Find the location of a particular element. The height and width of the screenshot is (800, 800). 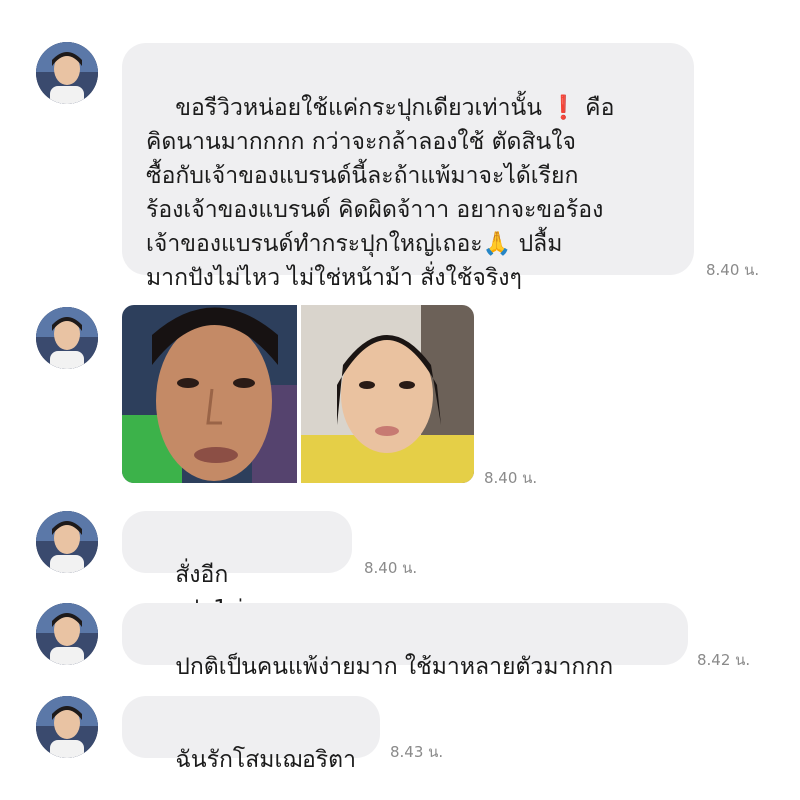

photo-attachment-group is located at coordinates (298, 394).